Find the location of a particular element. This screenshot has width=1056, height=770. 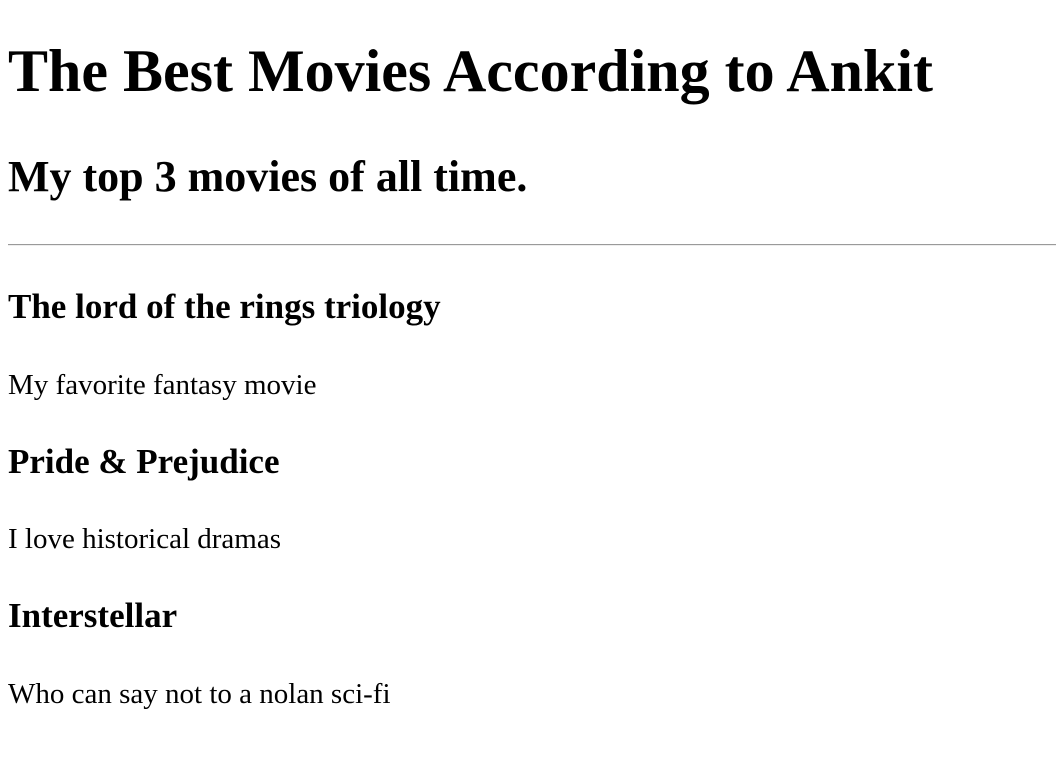

movie-description: Who can say not to a nolan sci-fi is located at coordinates (199, 694).